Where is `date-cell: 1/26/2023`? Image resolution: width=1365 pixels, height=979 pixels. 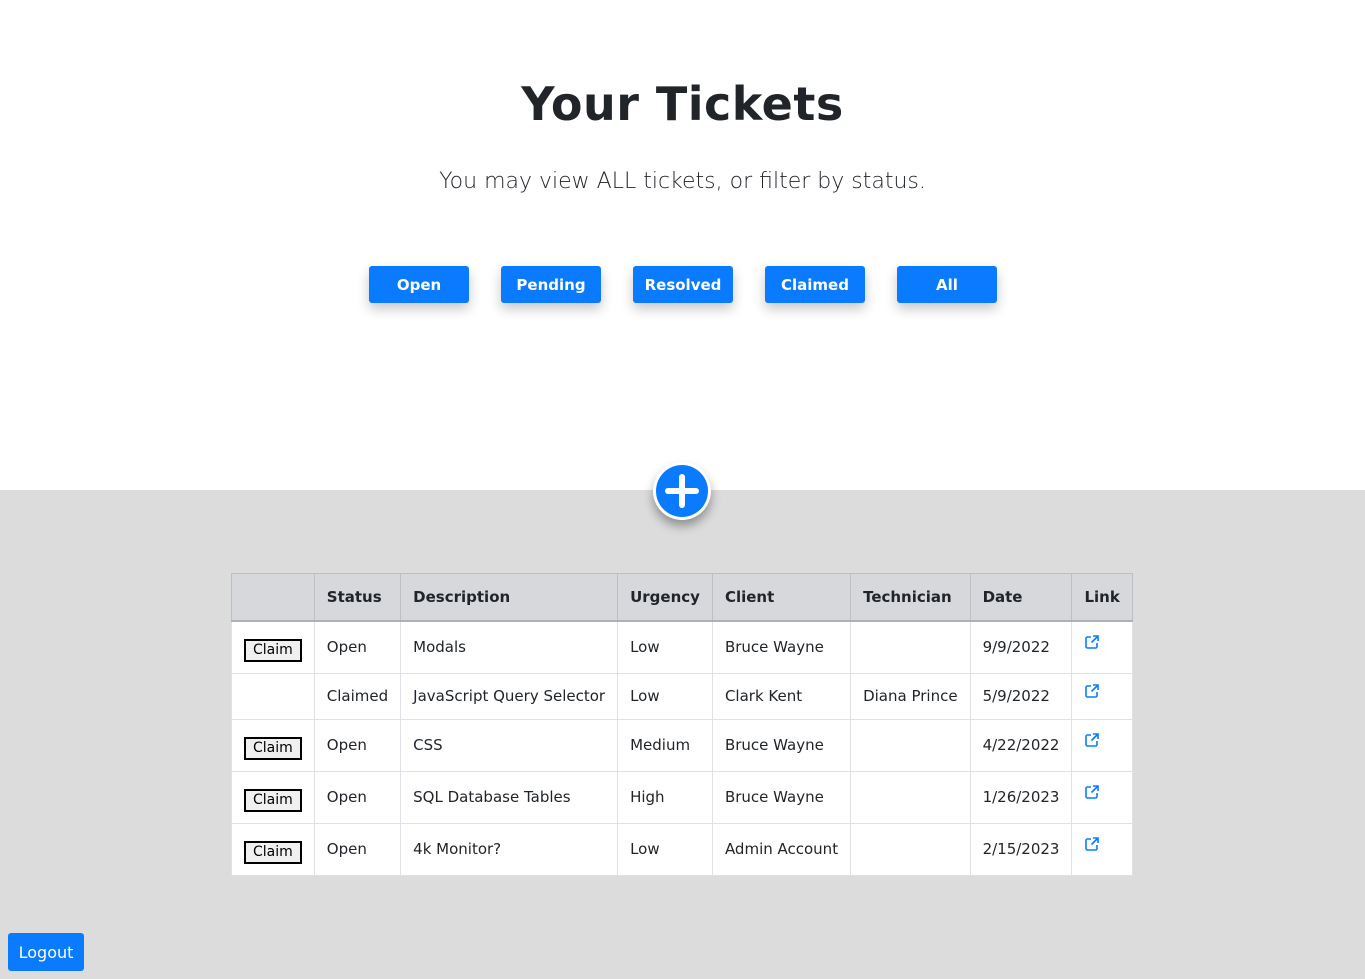
date-cell: 1/26/2023 is located at coordinates (1021, 797).